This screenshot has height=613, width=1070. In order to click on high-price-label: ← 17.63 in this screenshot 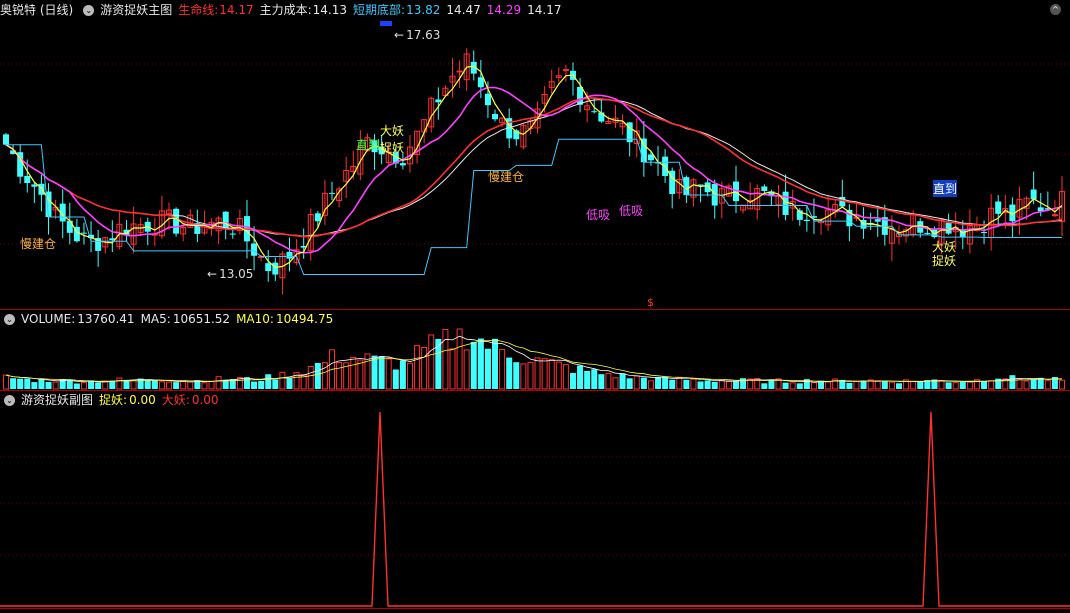, I will do `click(417, 35)`.